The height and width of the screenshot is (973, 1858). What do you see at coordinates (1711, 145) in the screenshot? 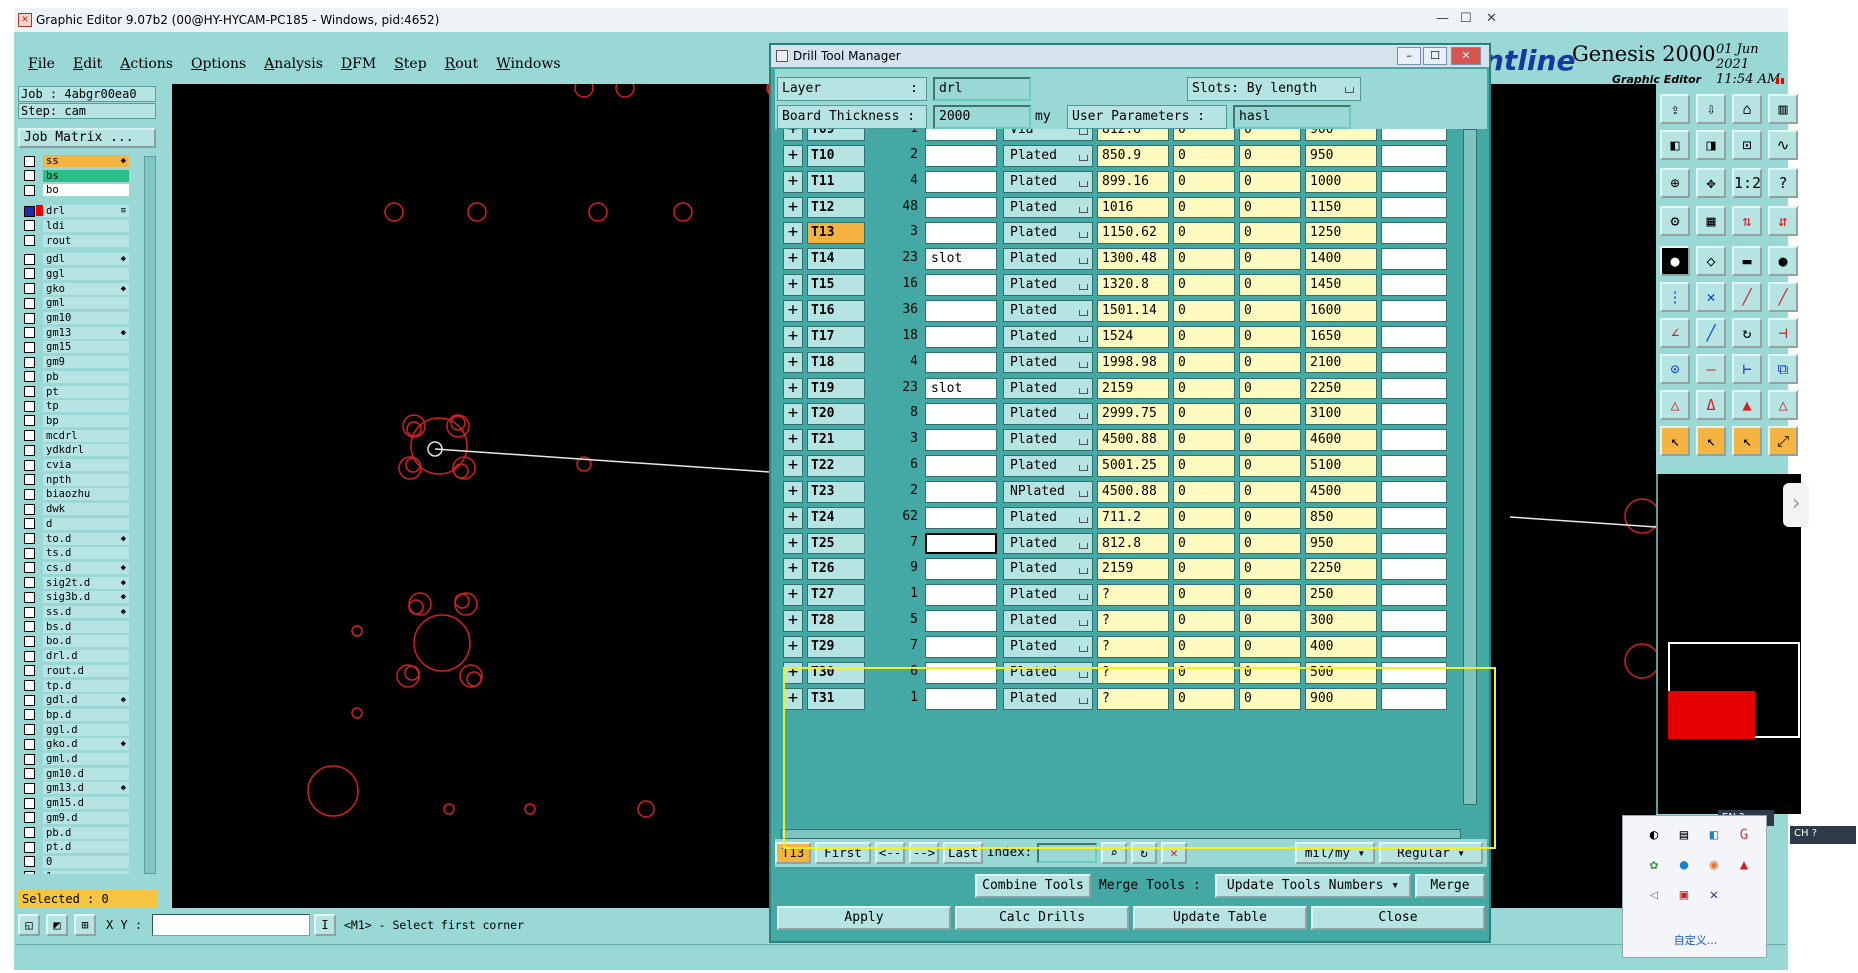
I see `zoom-out-icon: ◨` at bounding box center [1711, 145].